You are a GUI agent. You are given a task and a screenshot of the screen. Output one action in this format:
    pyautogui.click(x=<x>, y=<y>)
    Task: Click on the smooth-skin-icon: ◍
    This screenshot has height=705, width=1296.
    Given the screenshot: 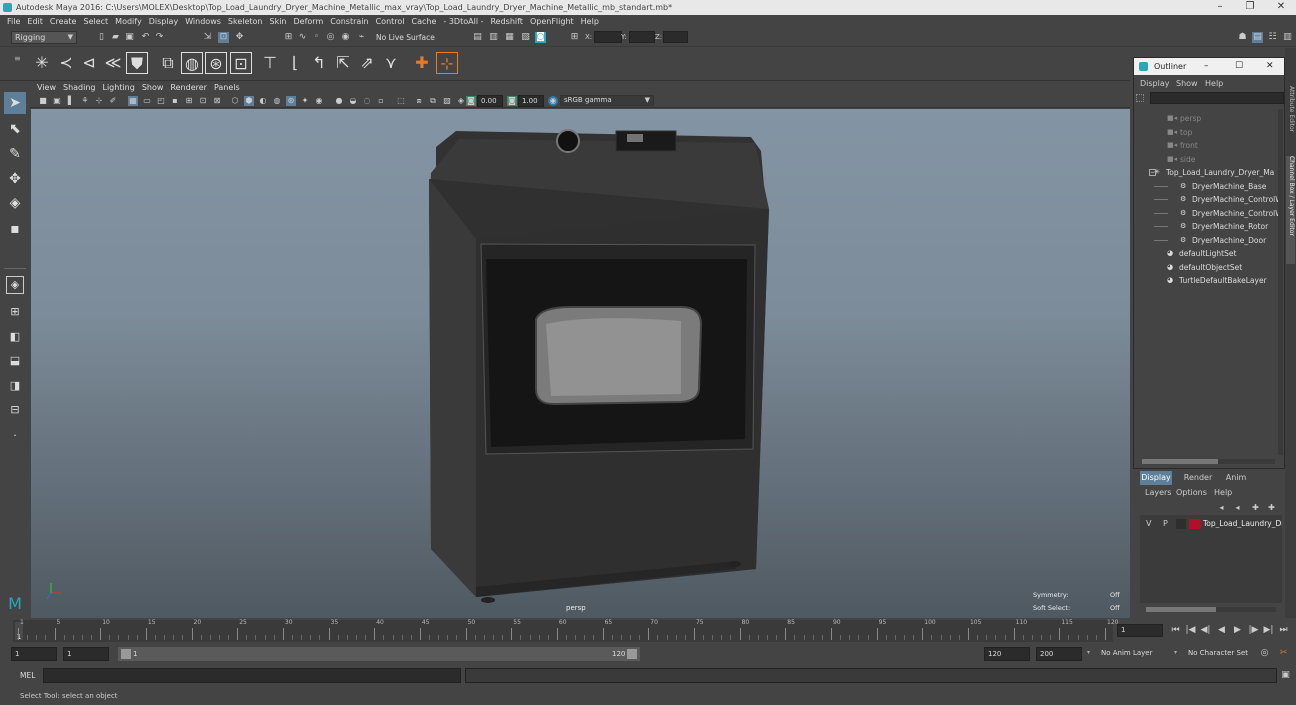 What is the action you would take?
    pyautogui.click(x=192, y=63)
    